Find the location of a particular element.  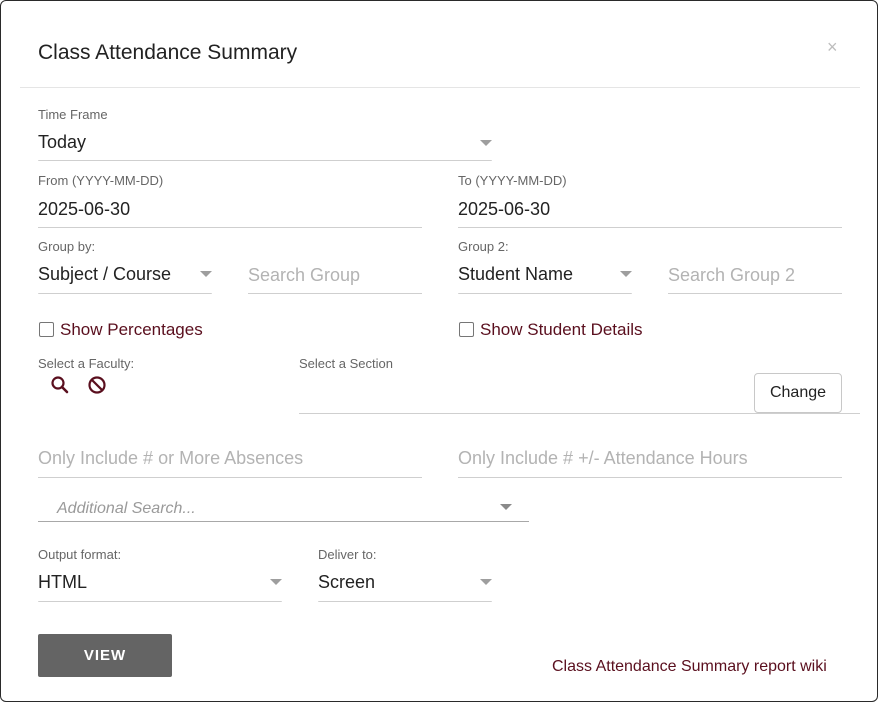

search-group-placeholder: Search Group is located at coordinates (304, 275).